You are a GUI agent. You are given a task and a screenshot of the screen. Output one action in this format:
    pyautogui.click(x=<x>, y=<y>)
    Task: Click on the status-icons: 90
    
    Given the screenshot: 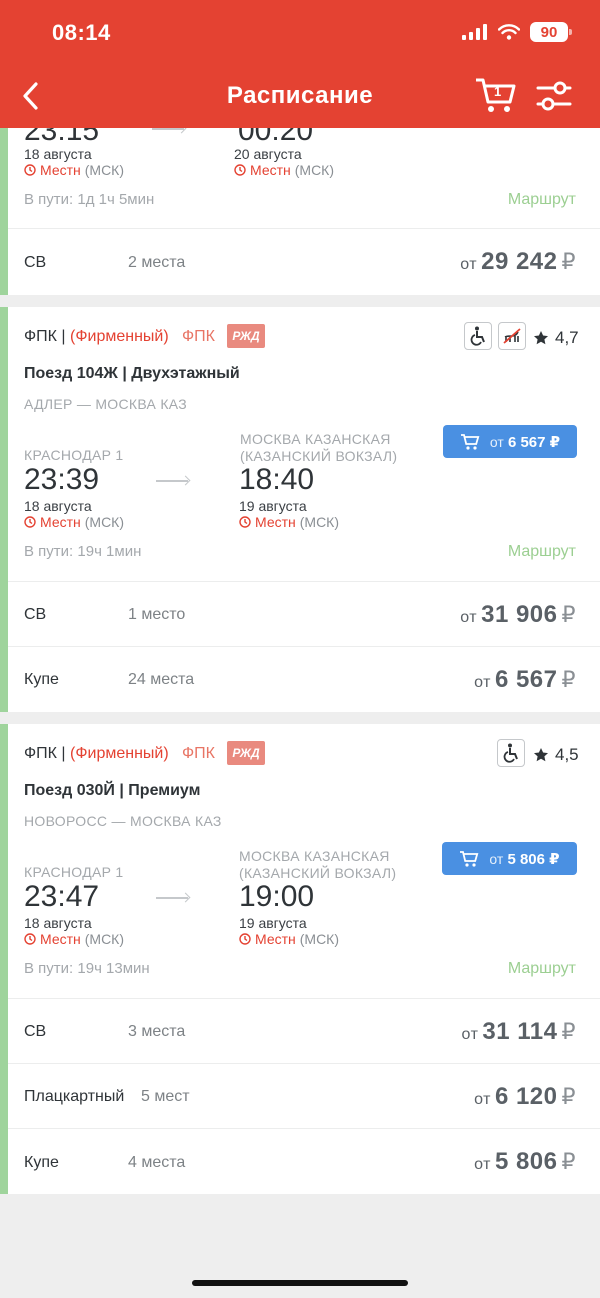 What is the action you would take?
    pyautogui.click(x=517, y=32)
    